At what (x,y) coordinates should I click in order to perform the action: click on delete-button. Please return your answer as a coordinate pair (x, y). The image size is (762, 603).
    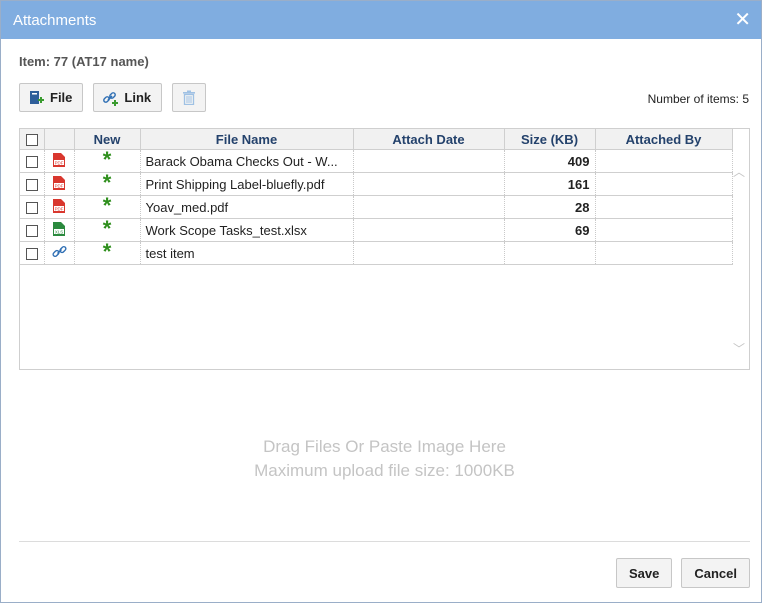
    Looking at the image, I should click on (189, 97).